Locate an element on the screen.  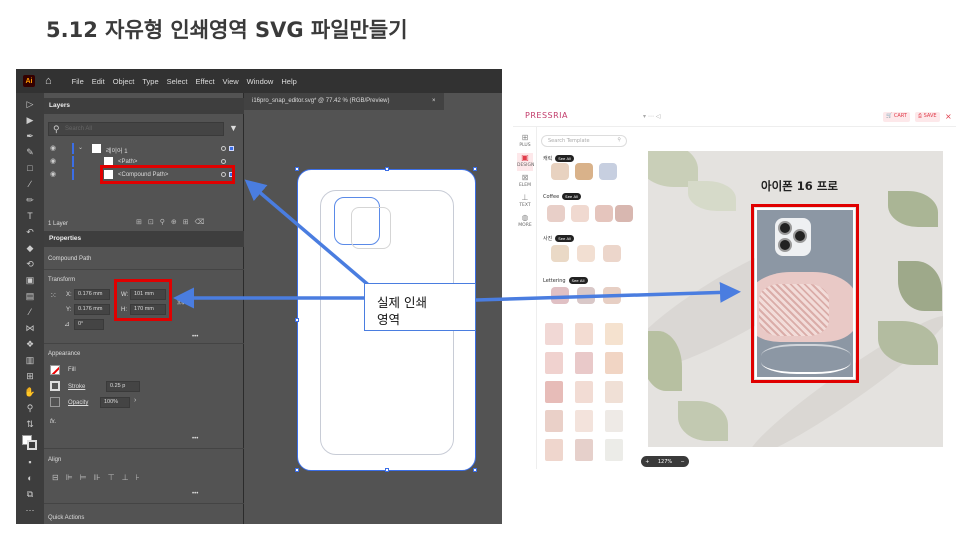
handle-ml is located at coordinates (297, 320).